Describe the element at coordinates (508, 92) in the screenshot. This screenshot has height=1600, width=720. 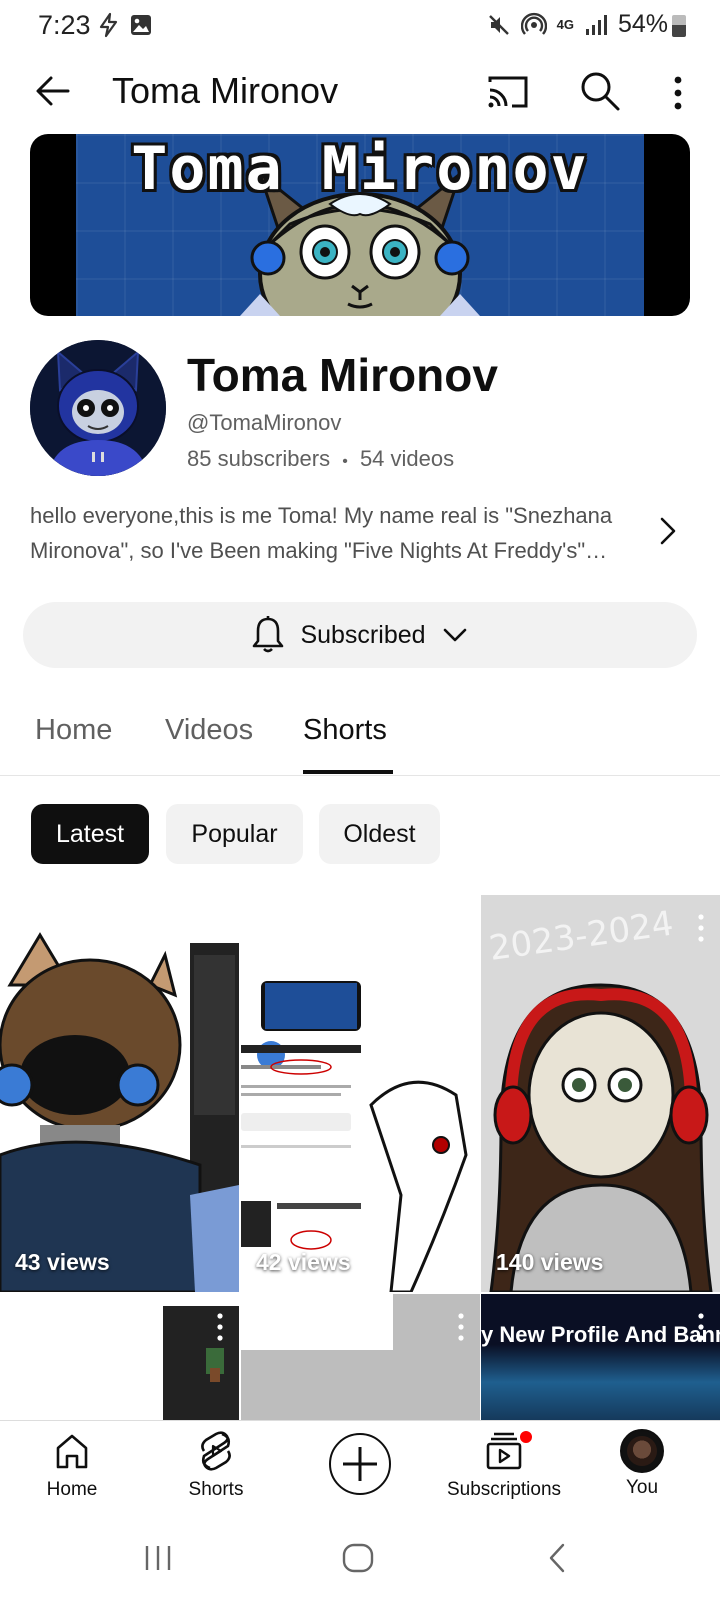
I see `cast-icon` at that location.